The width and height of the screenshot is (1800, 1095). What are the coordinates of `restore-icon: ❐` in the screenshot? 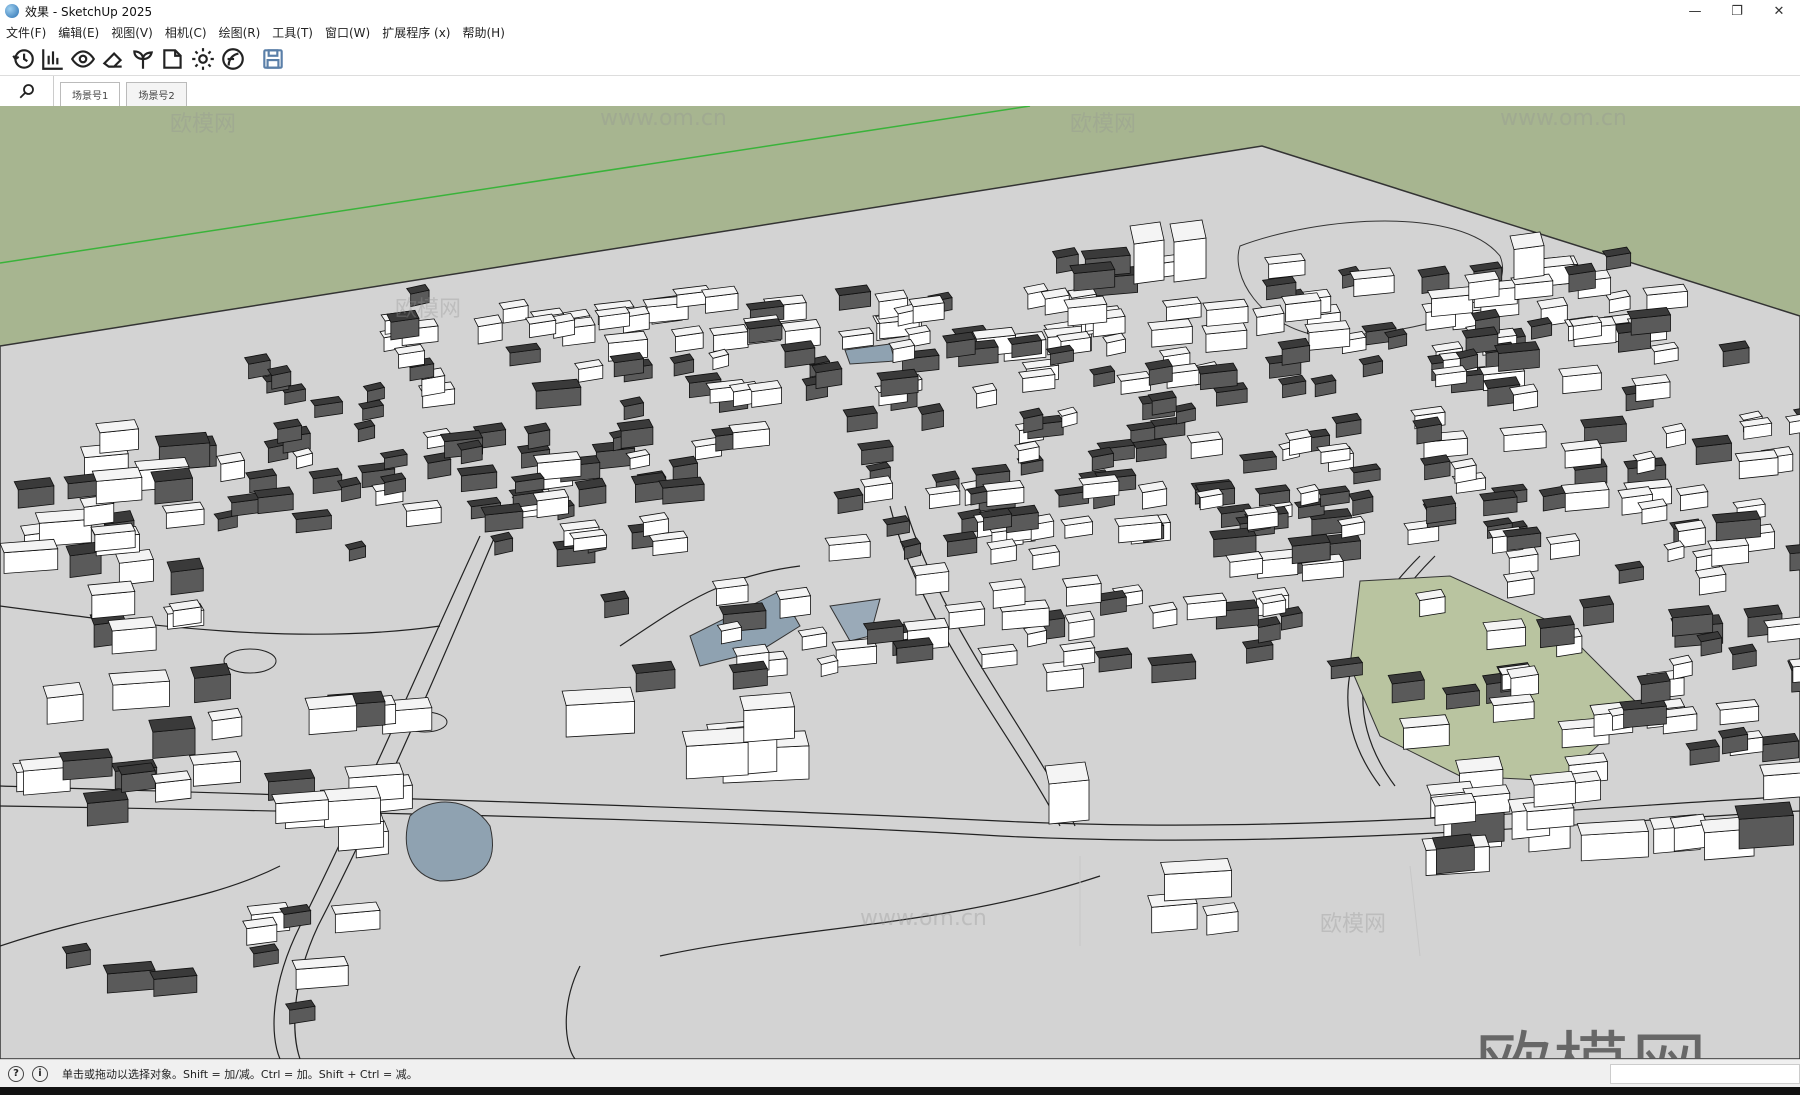 It's located at (1737, 11).